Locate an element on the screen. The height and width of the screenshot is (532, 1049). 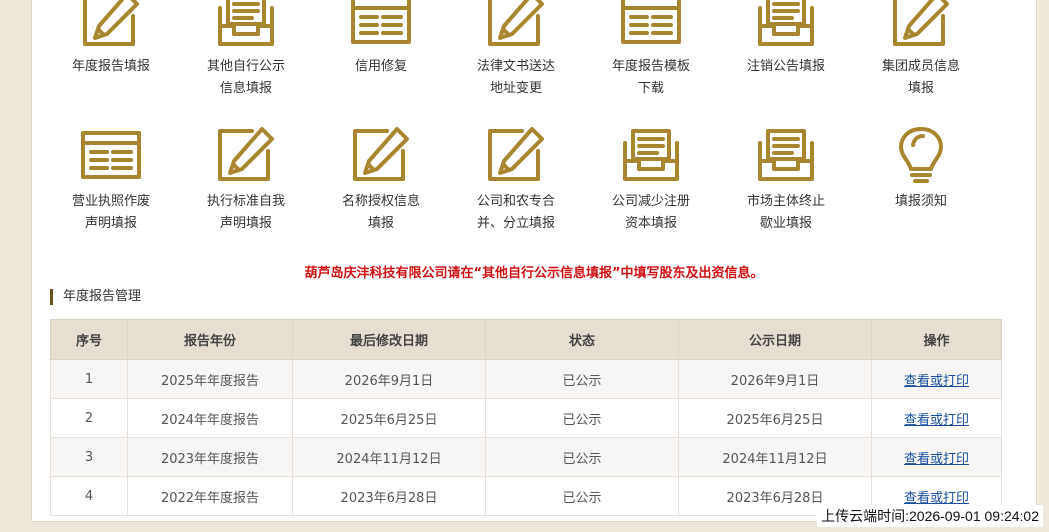
icons_row1-item-4: 年度报告模板 下载 is located at coordinates (651, 50).